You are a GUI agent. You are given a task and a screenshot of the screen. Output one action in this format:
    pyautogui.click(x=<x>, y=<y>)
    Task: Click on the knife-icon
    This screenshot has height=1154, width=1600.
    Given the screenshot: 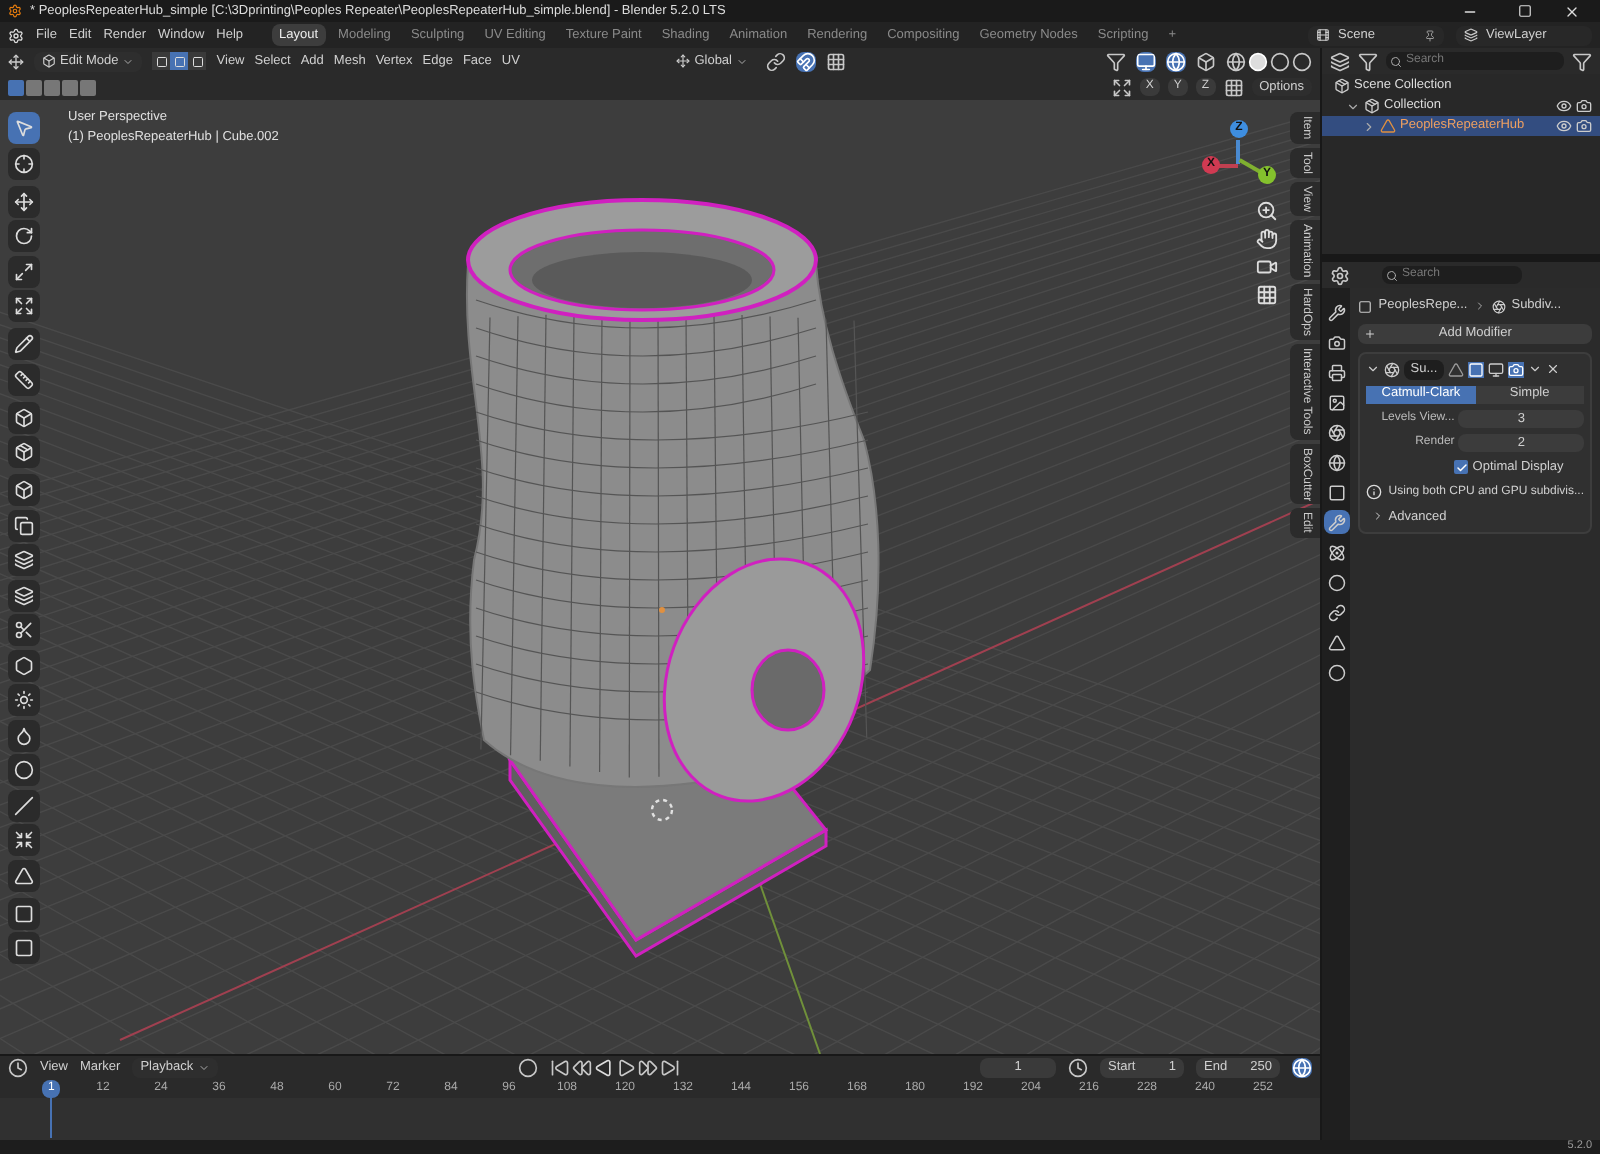 What is the action you would take?
    pyautogui.click(x=24, y=630)
    